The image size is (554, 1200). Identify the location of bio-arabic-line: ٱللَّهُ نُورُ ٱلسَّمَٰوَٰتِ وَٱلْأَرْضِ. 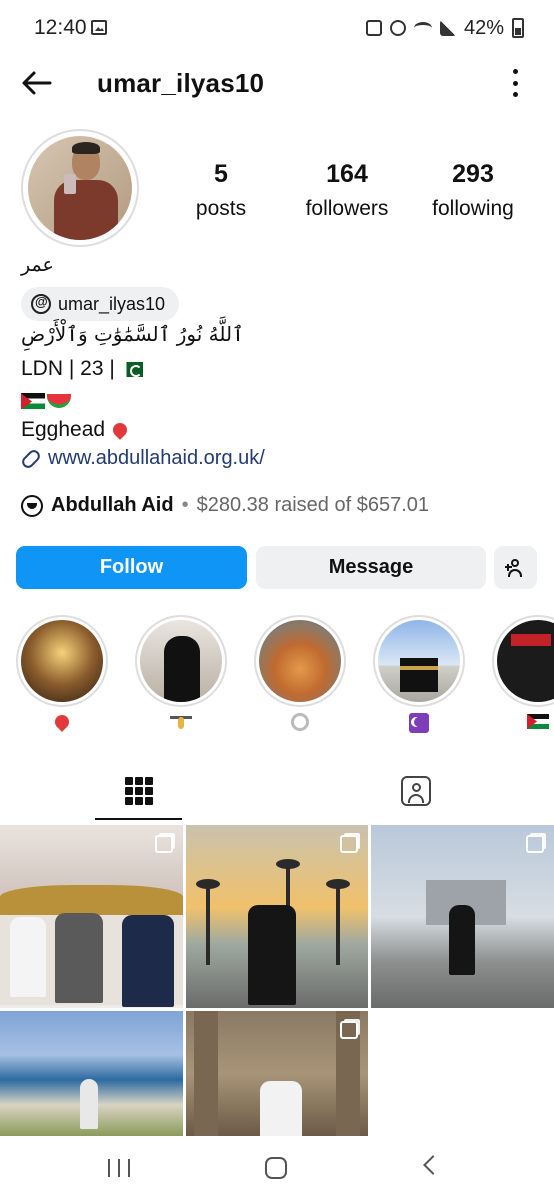
(132, 334).